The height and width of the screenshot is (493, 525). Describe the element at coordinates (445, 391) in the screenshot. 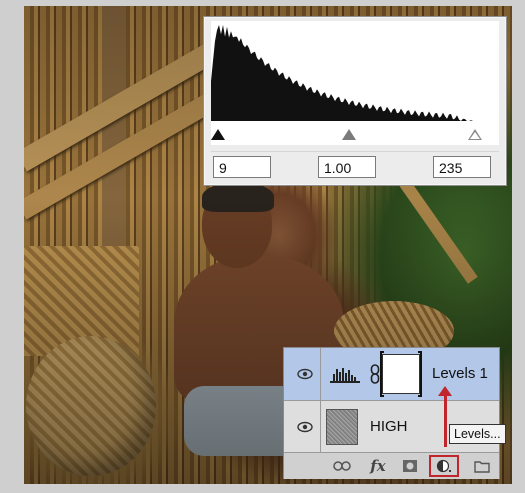

I see `annotation-arrow-head` at that location.